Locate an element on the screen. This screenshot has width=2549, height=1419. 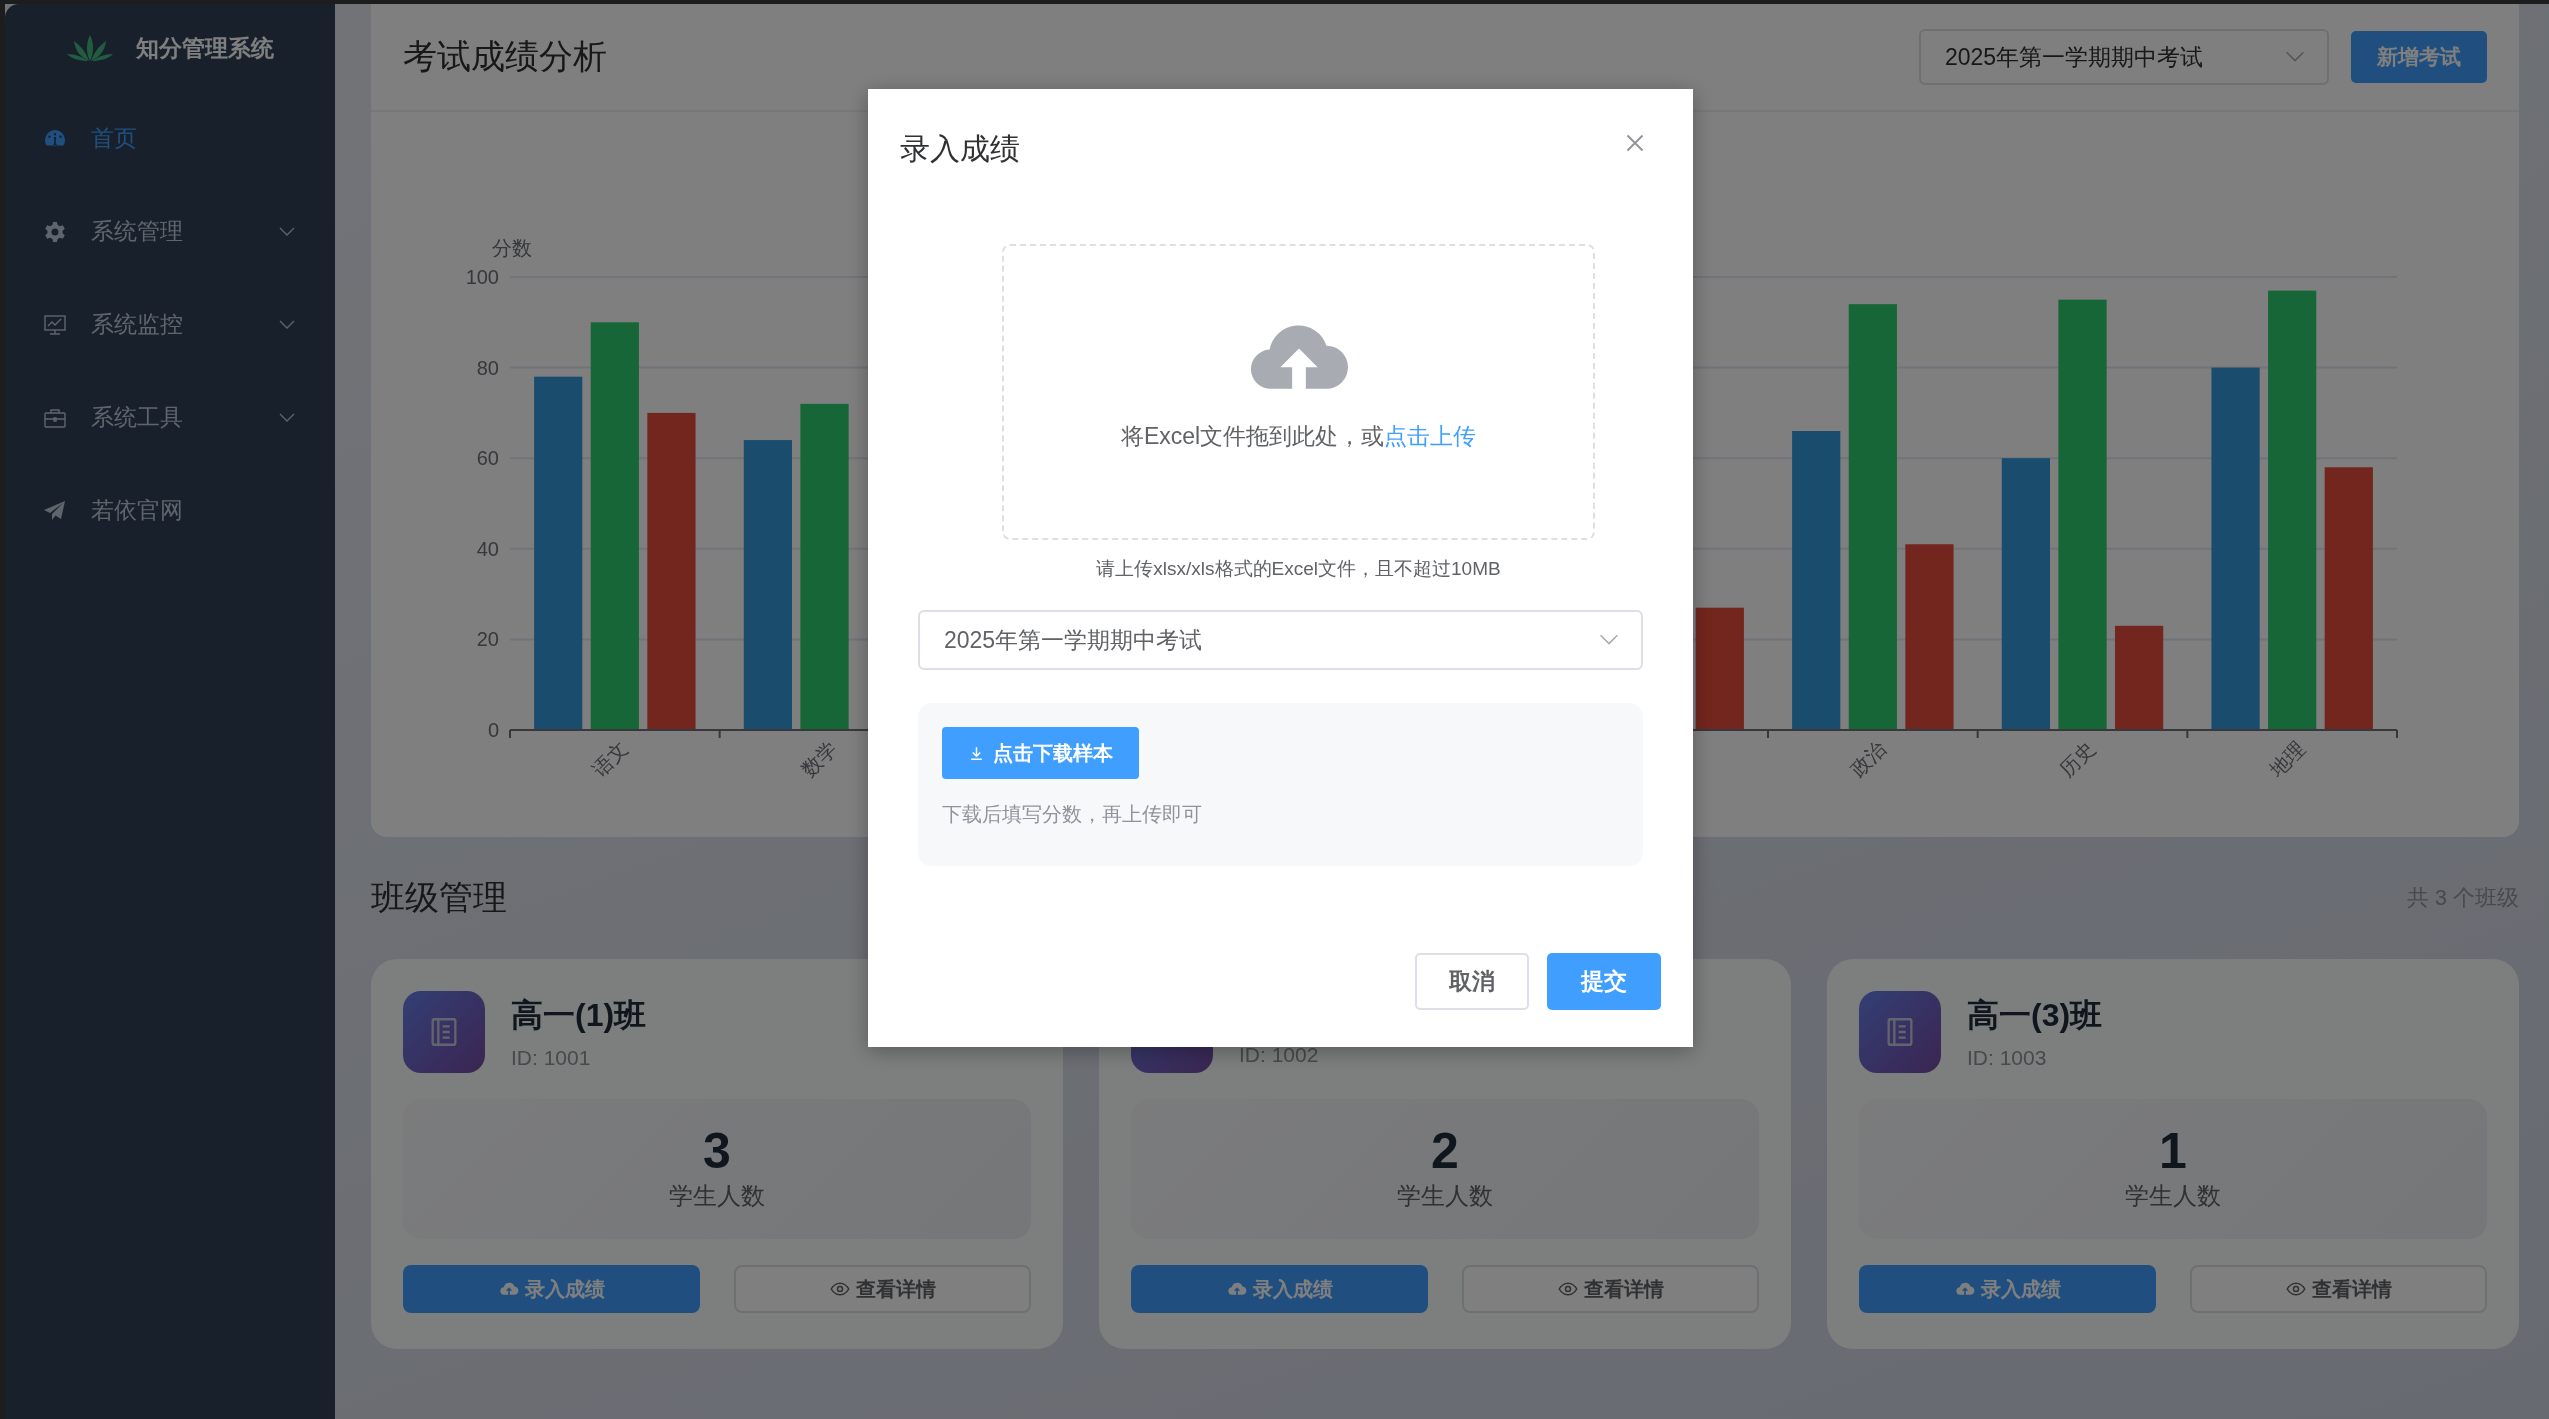
submit-button: 提交 is located at coordinates (1604, 981).